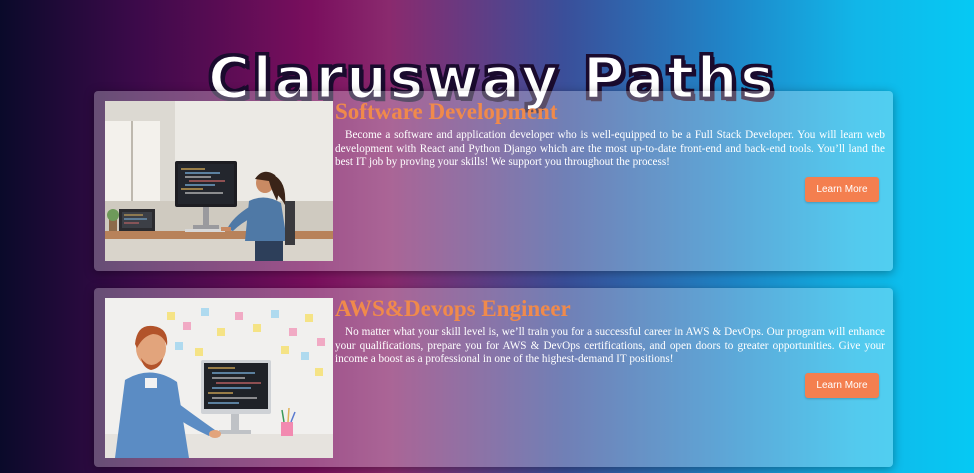  Describe the element at coordinates (446, 111) in the screenshot. I see `card-title: Software Development` at that location.